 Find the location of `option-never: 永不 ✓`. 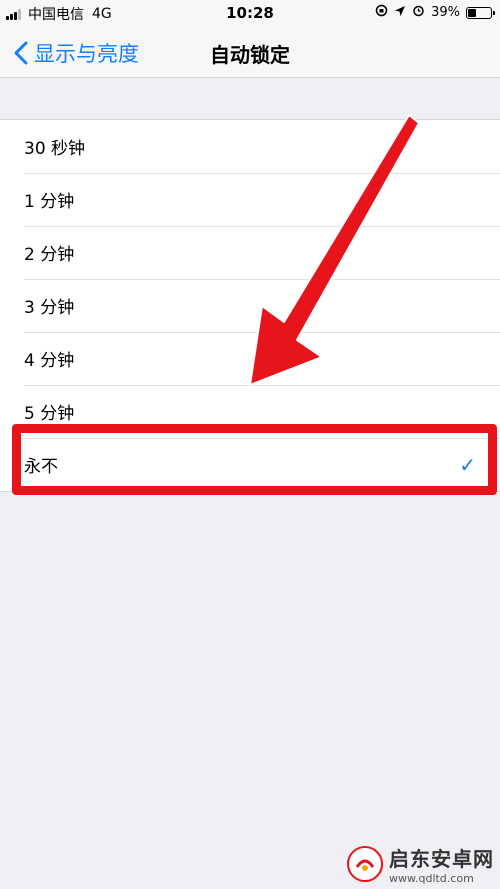

option-never: 永不 ✓ is located at coordinates (250, 464).